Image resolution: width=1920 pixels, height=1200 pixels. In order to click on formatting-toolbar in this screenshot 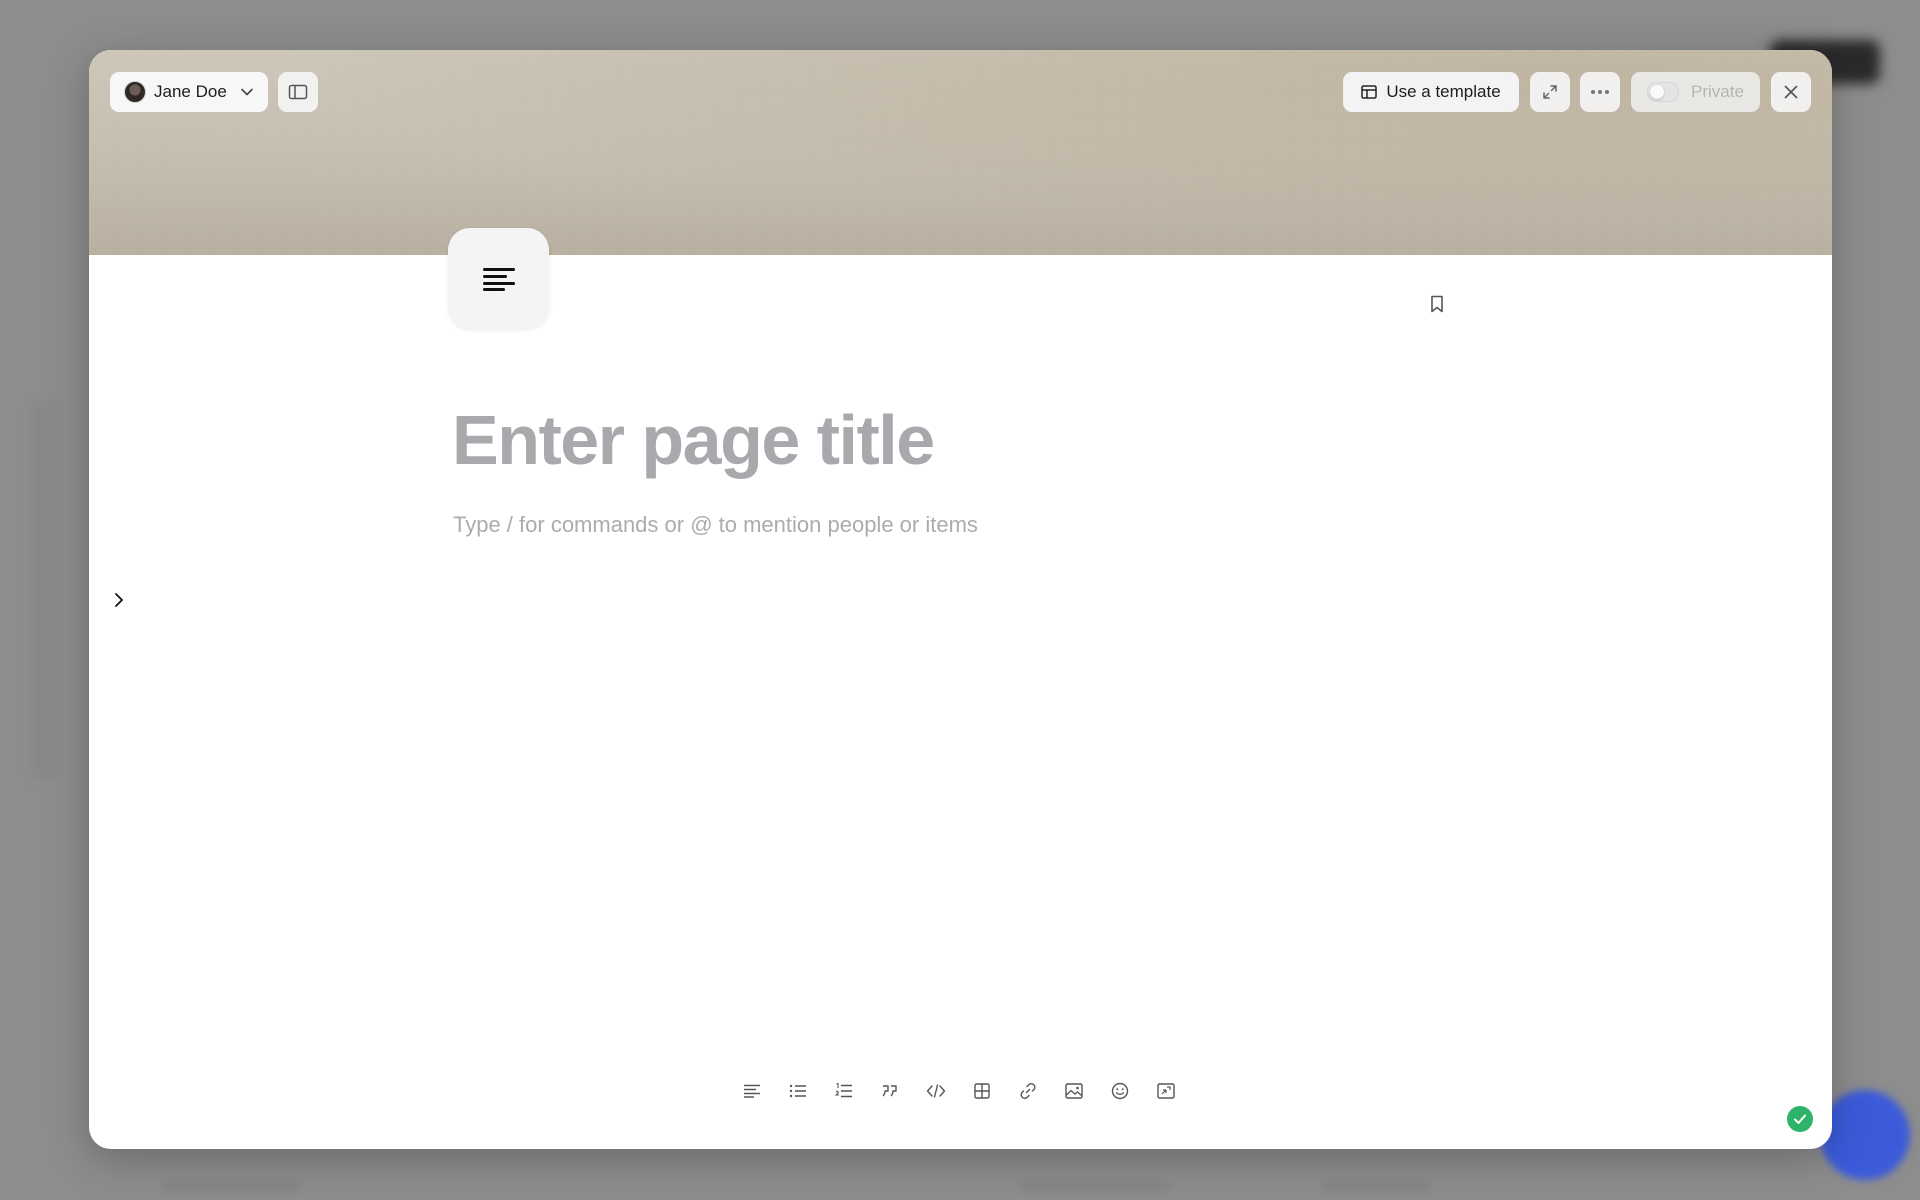, I will do `click(959, 1091)`.